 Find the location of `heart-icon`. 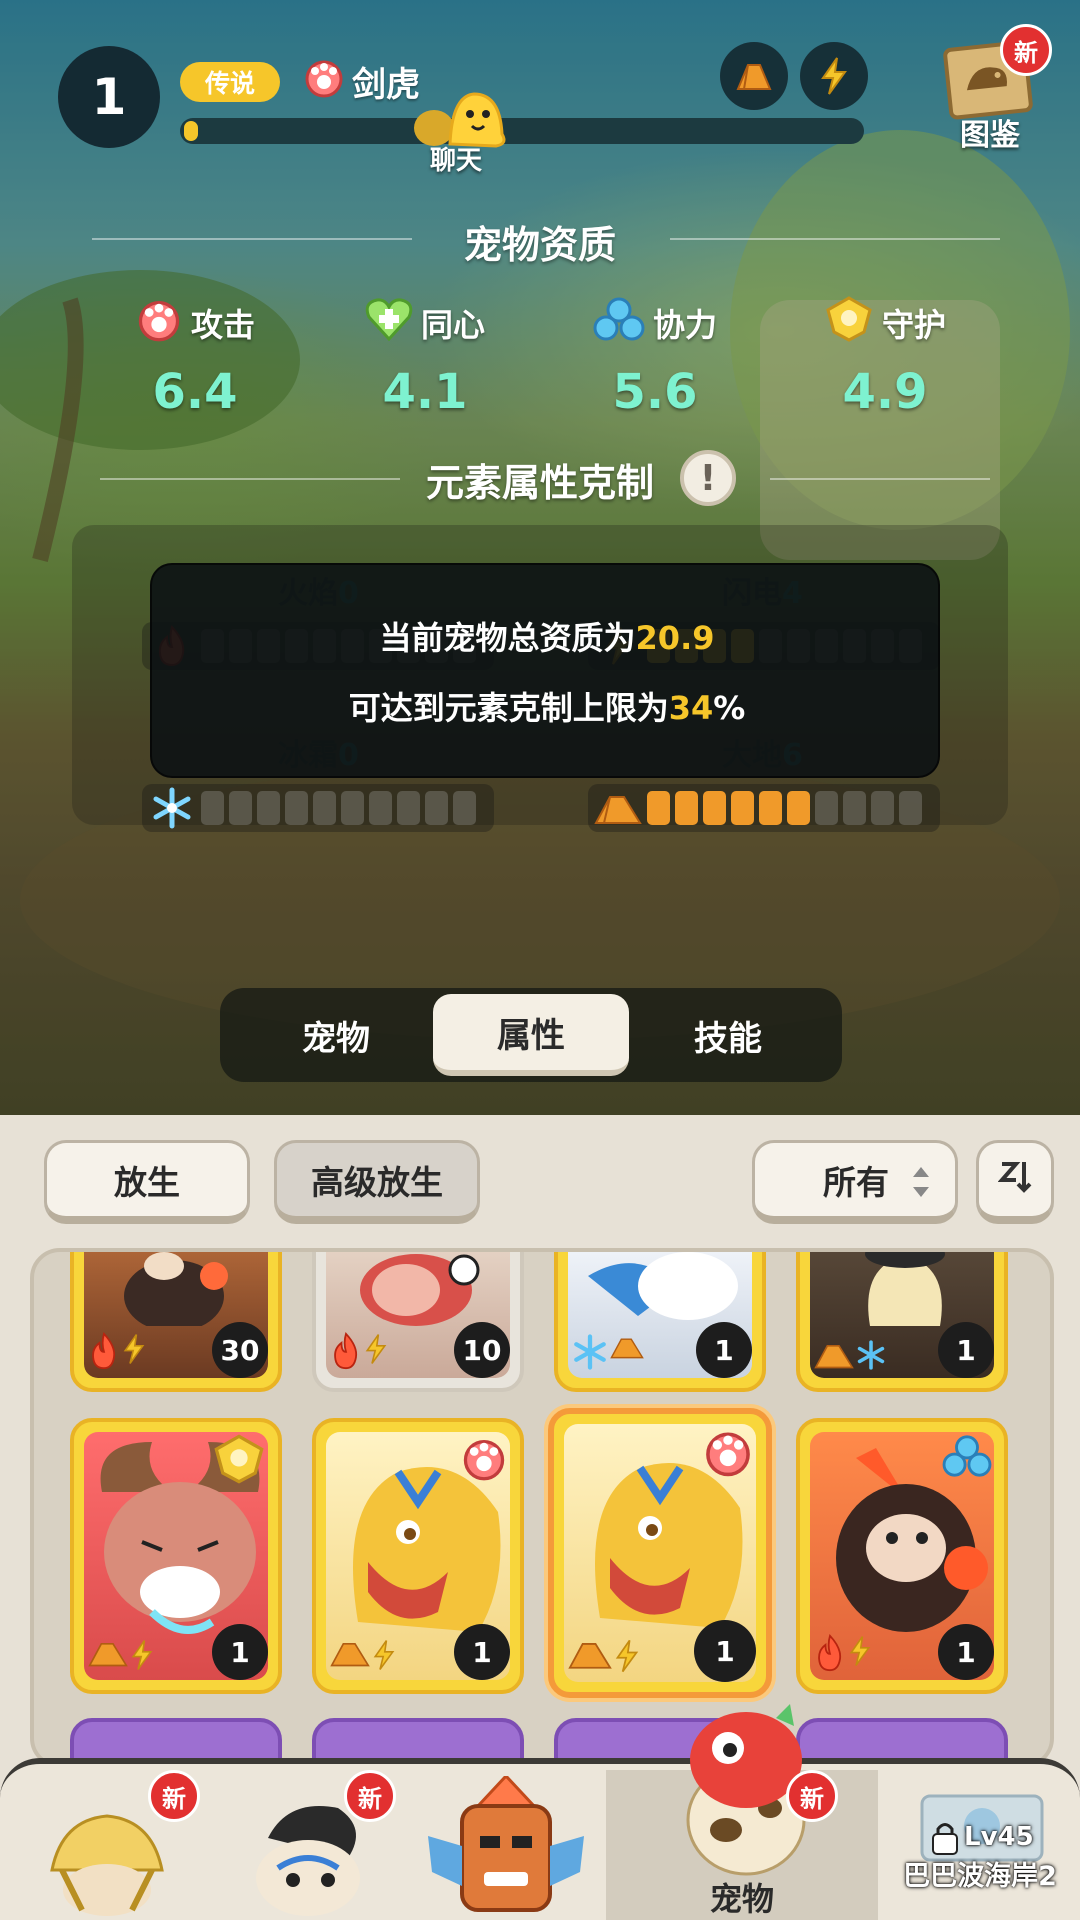

heart-icon is located at coordinates (389, 323).